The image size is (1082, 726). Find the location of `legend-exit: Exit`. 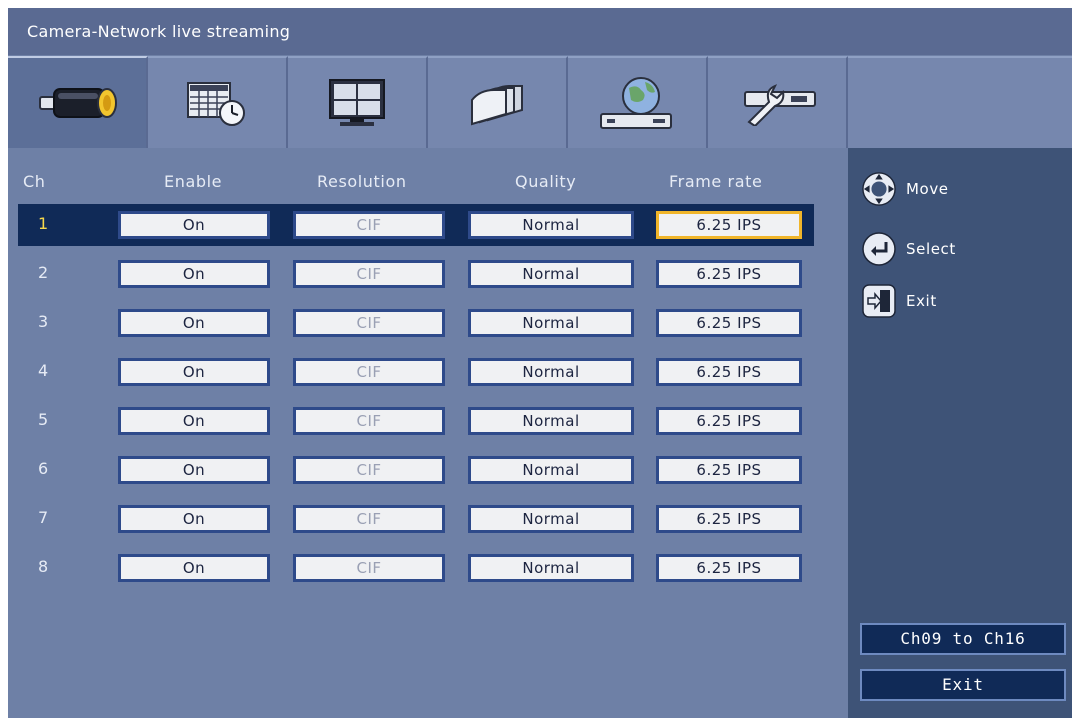

legend-exit: Exit is located at coordinates (899, 301).